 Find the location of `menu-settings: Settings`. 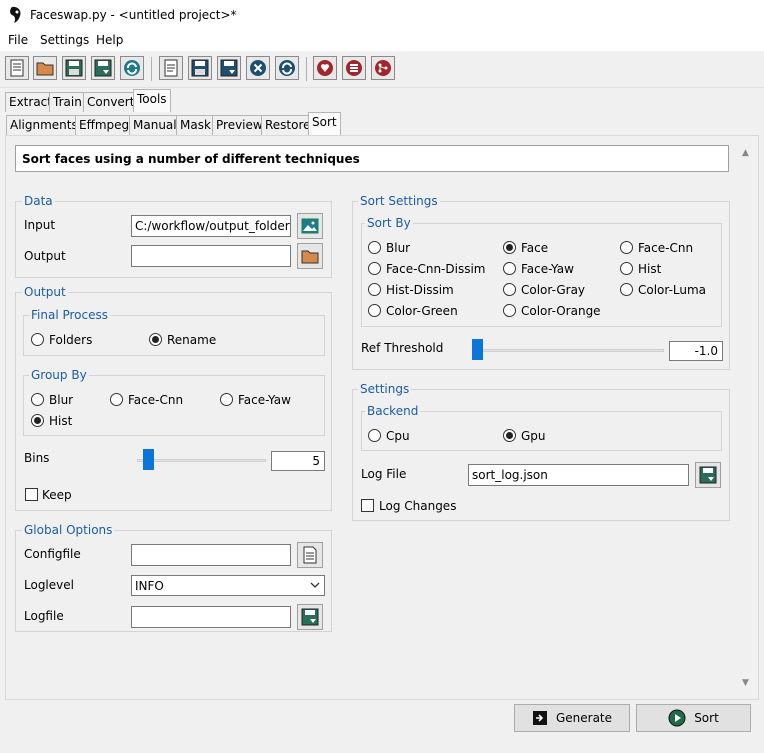

menu-settings: Settings is located at coordinates (64, 40).